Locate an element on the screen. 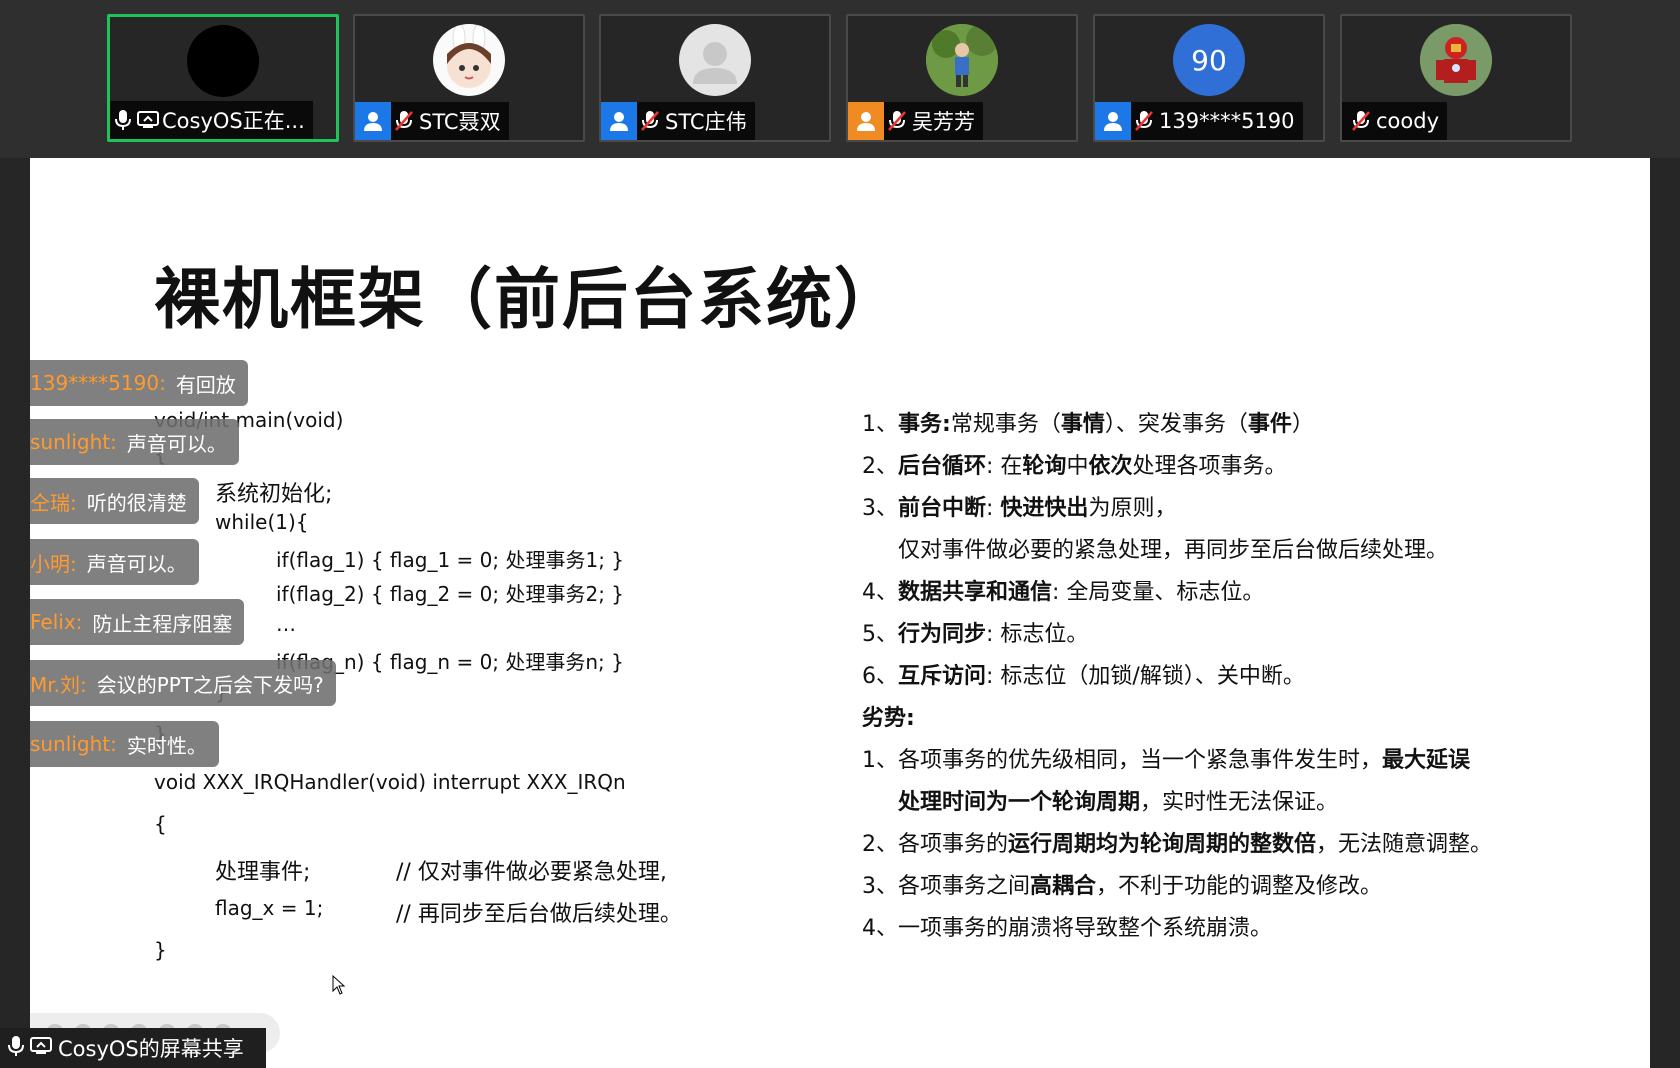  participant-tile-139: 90 139****5190 is located at coordinates (1209, 78).